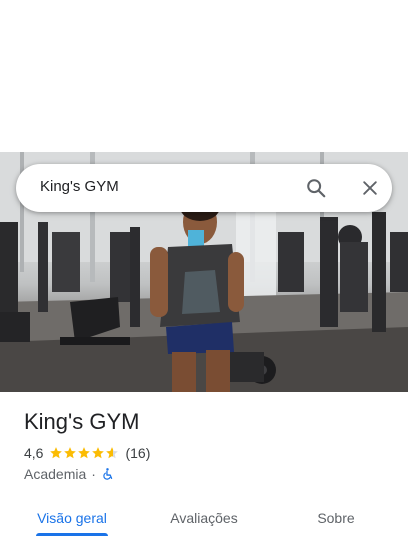 This screenshot has height=544, width=408. I want to click on review-count: (16), so click(138, 453).